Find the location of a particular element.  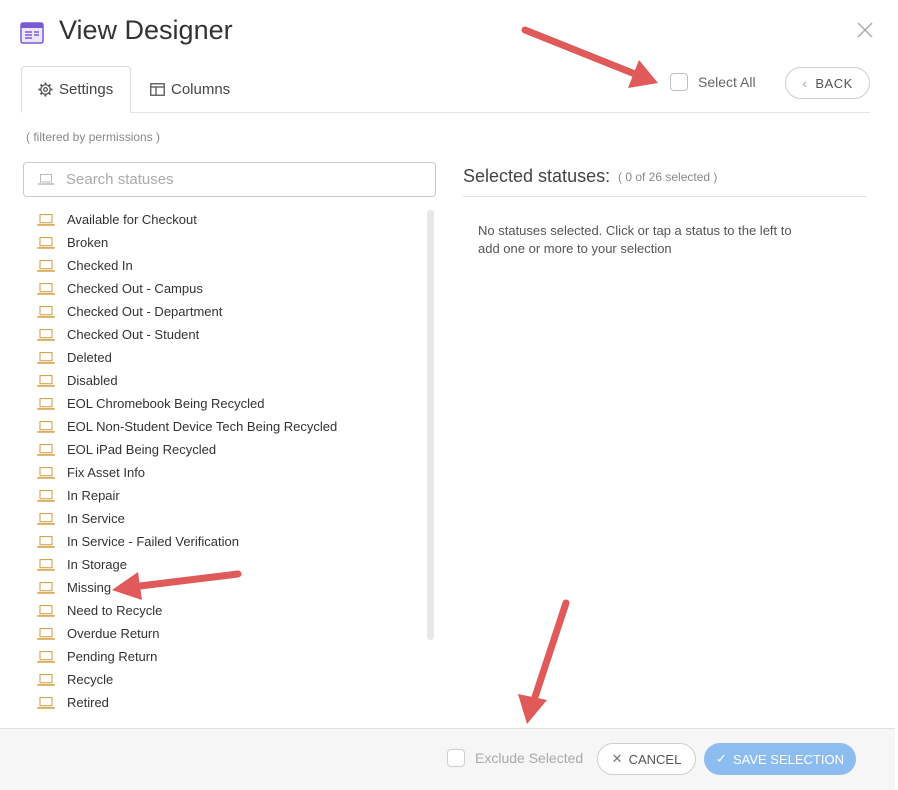

status-item: Recycle is located at coordinates (229, 679).